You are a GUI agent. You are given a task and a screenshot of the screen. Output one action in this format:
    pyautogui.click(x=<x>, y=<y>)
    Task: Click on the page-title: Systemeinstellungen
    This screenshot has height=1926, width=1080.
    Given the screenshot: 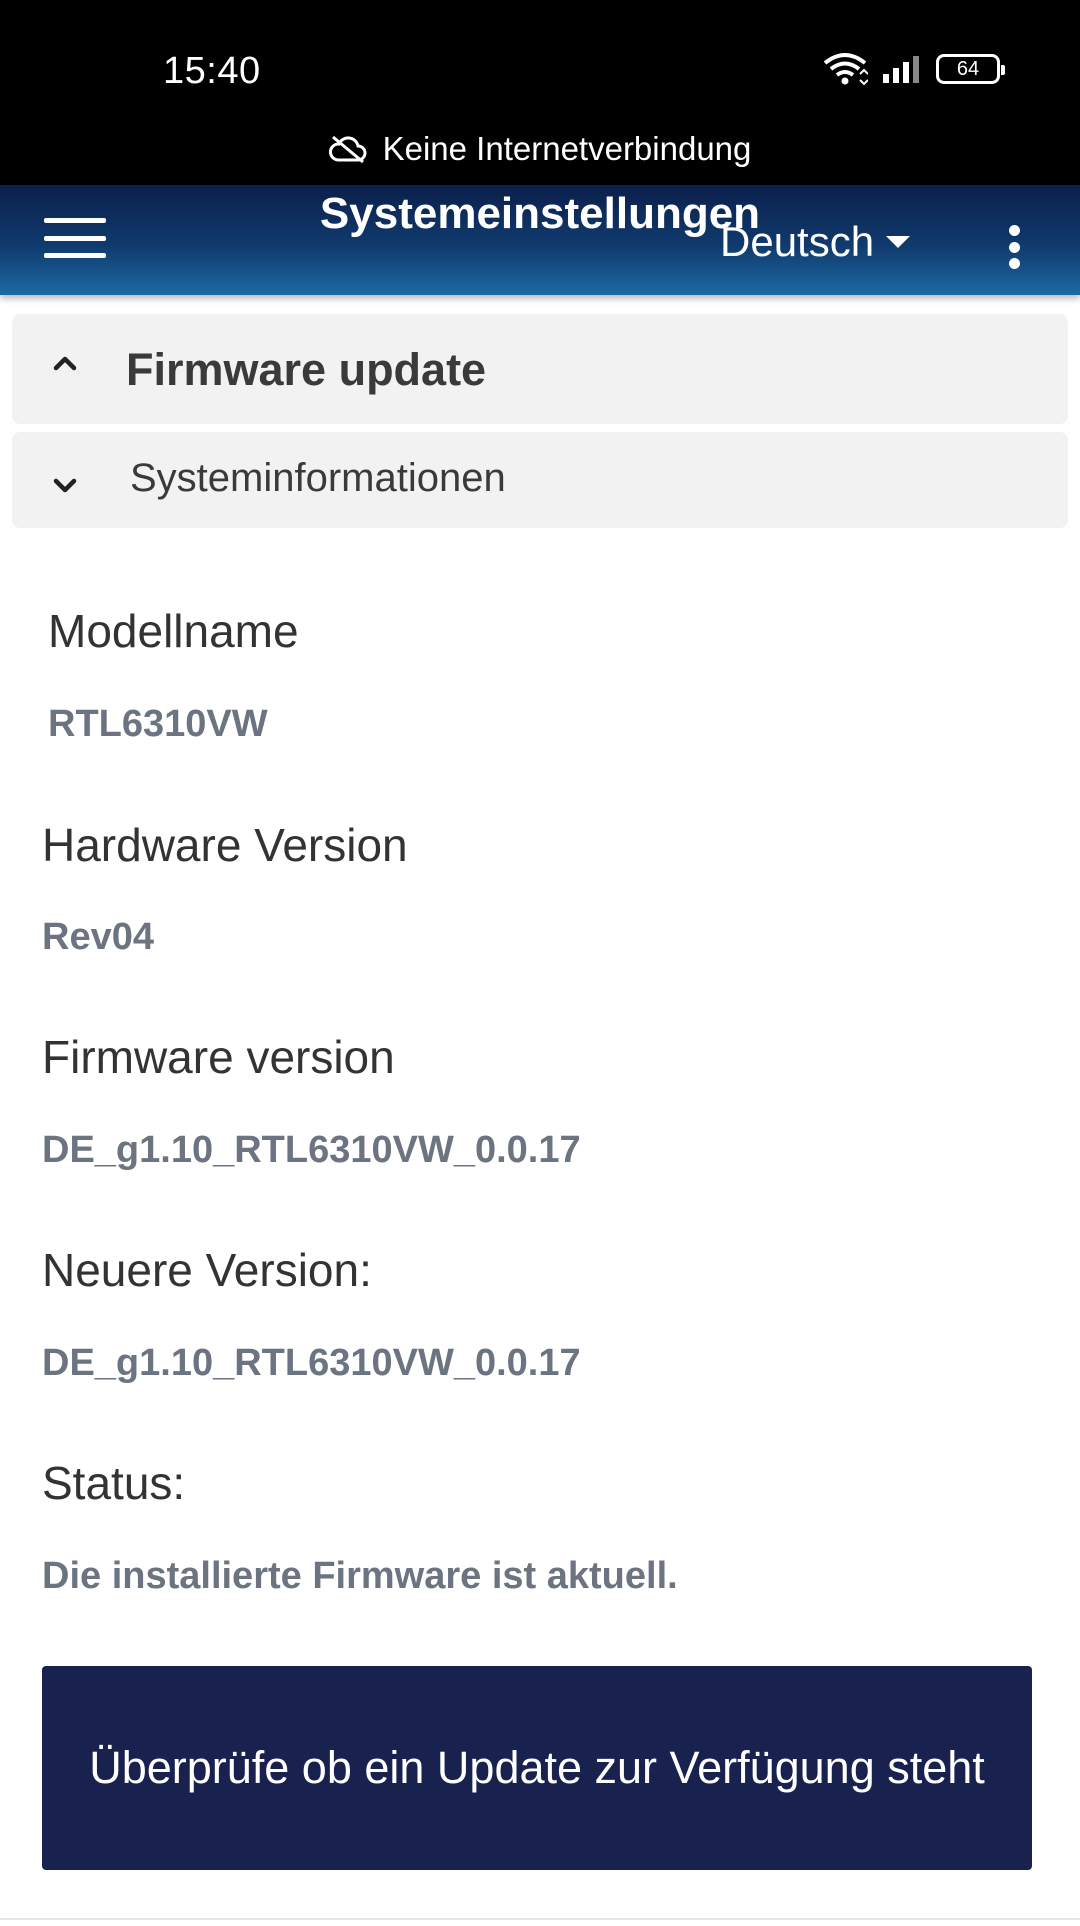 What is the action you would take?
    pyautogui.click(x=540, y=213)
    